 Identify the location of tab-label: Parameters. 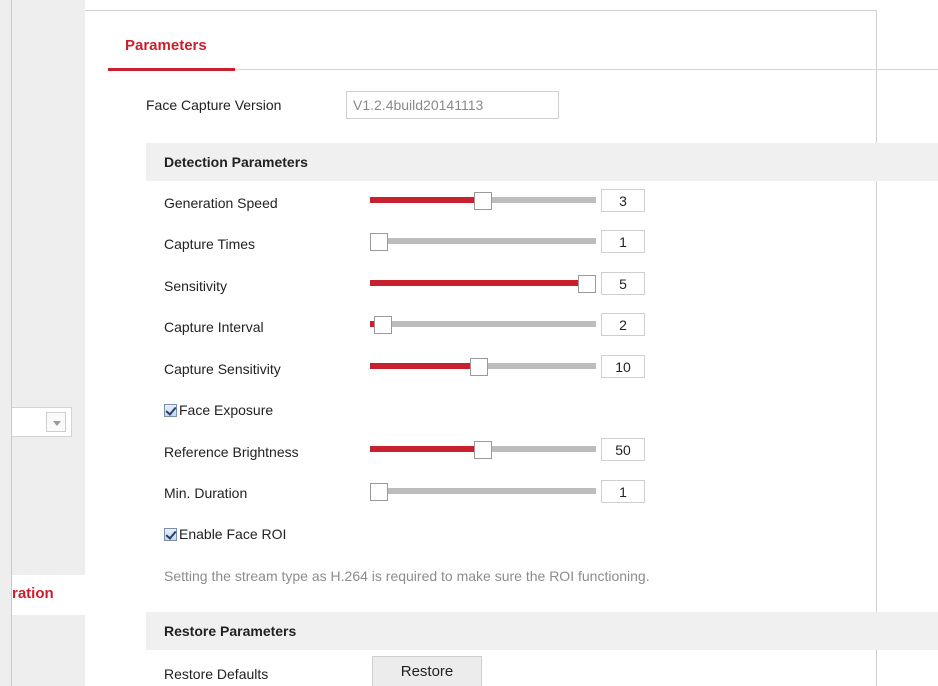
(166, 45).